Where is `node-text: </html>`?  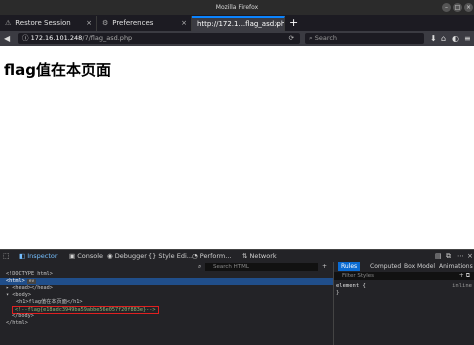 node-text: </html> is located at coordinates (17, 323).